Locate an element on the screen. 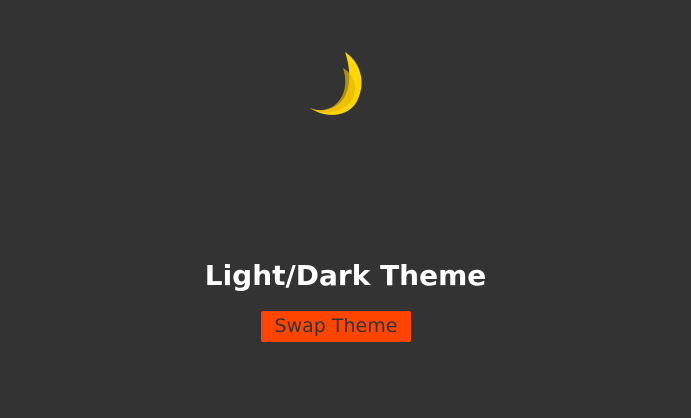  swap-theme-button: Swap Theme is located at coordinates (336, 326).